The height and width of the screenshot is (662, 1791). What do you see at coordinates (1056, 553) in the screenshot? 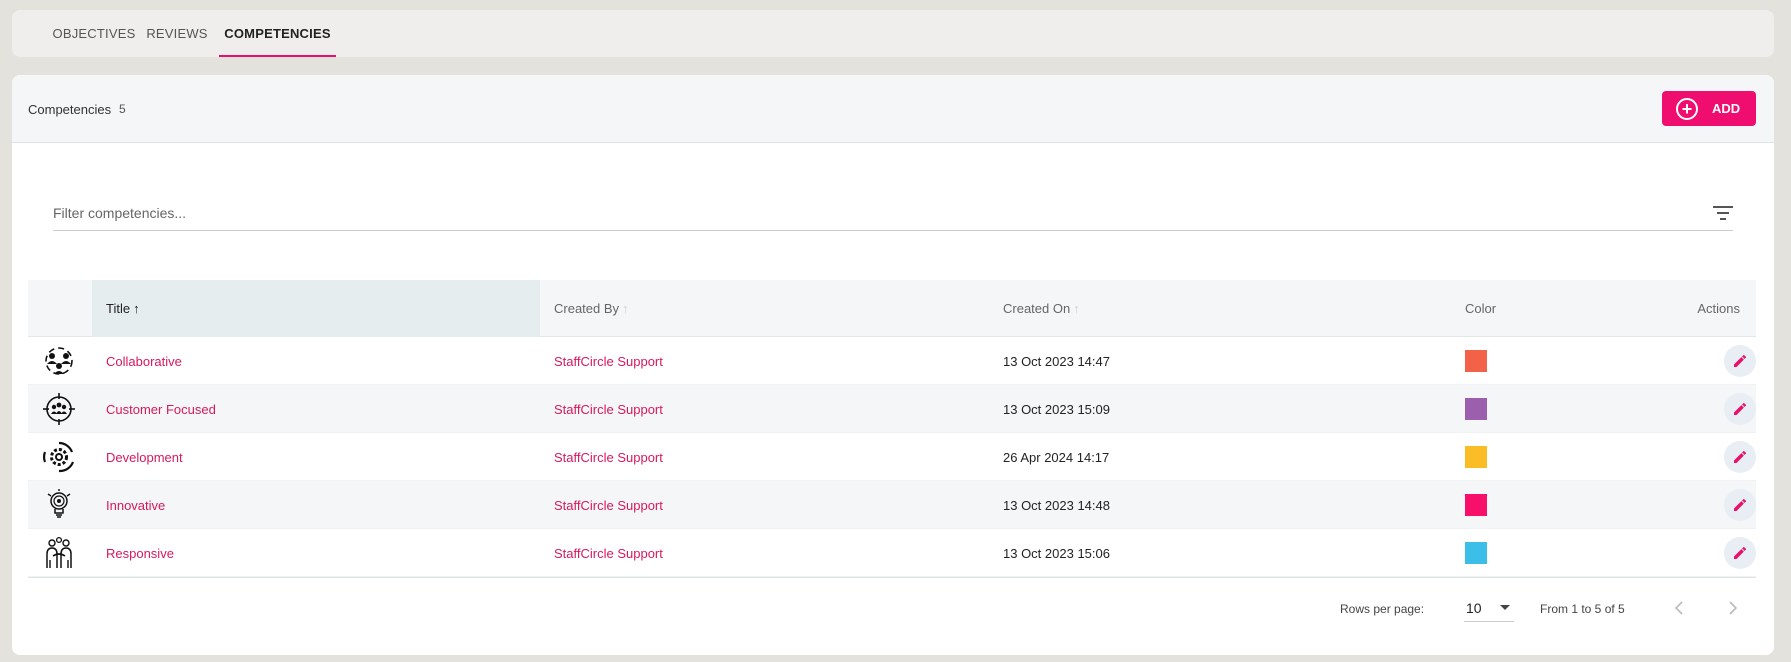
I see `created-on: 13 Oct 2023 15:06` at bounding box center [1056, 553].